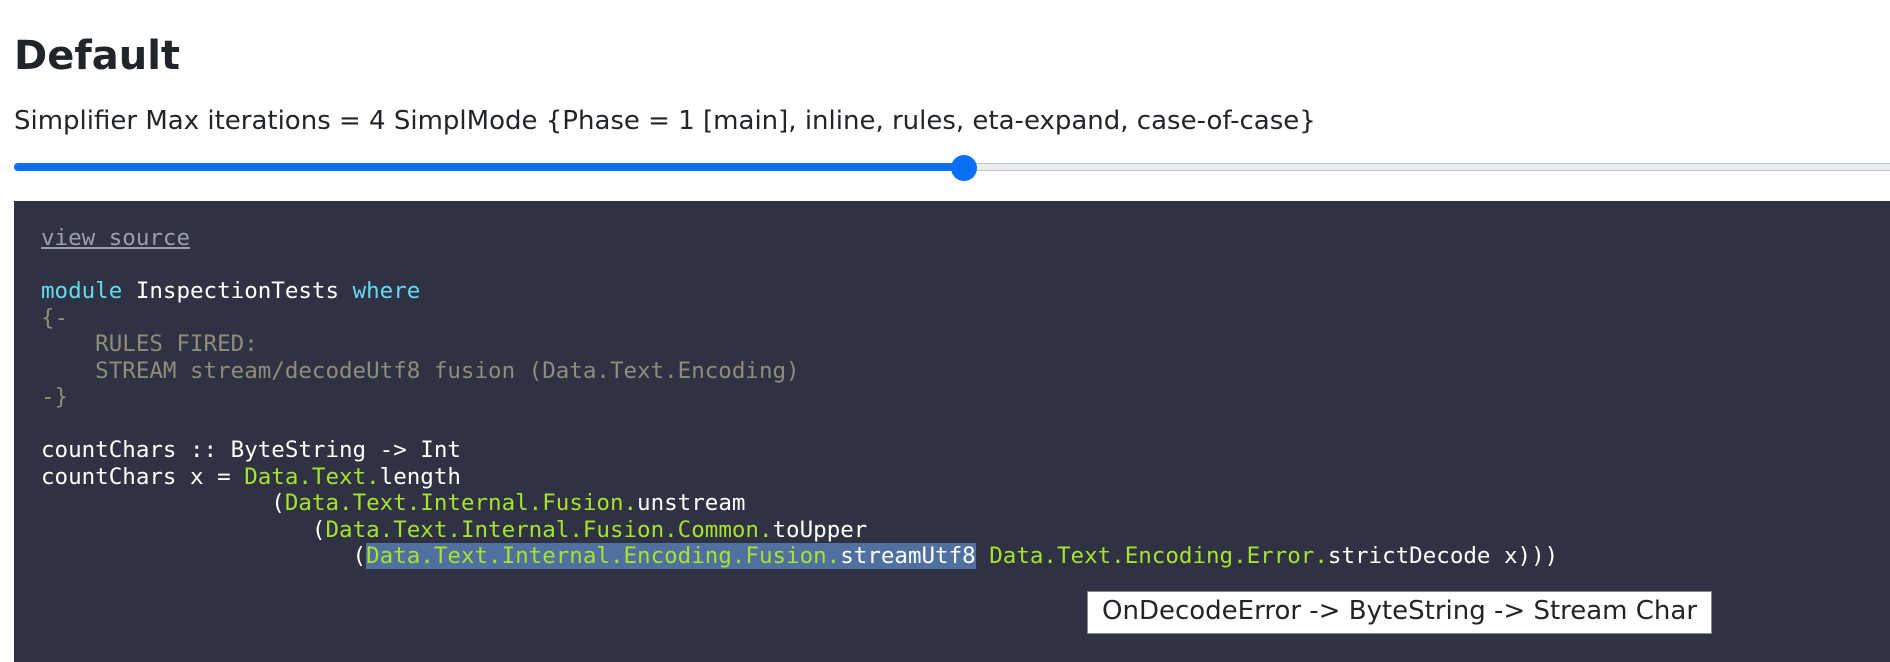 This screenshot has width=1890, height=662. I want to click on qualifier: Data.Text.Internal.Fusion.Common., so click(549, 529).